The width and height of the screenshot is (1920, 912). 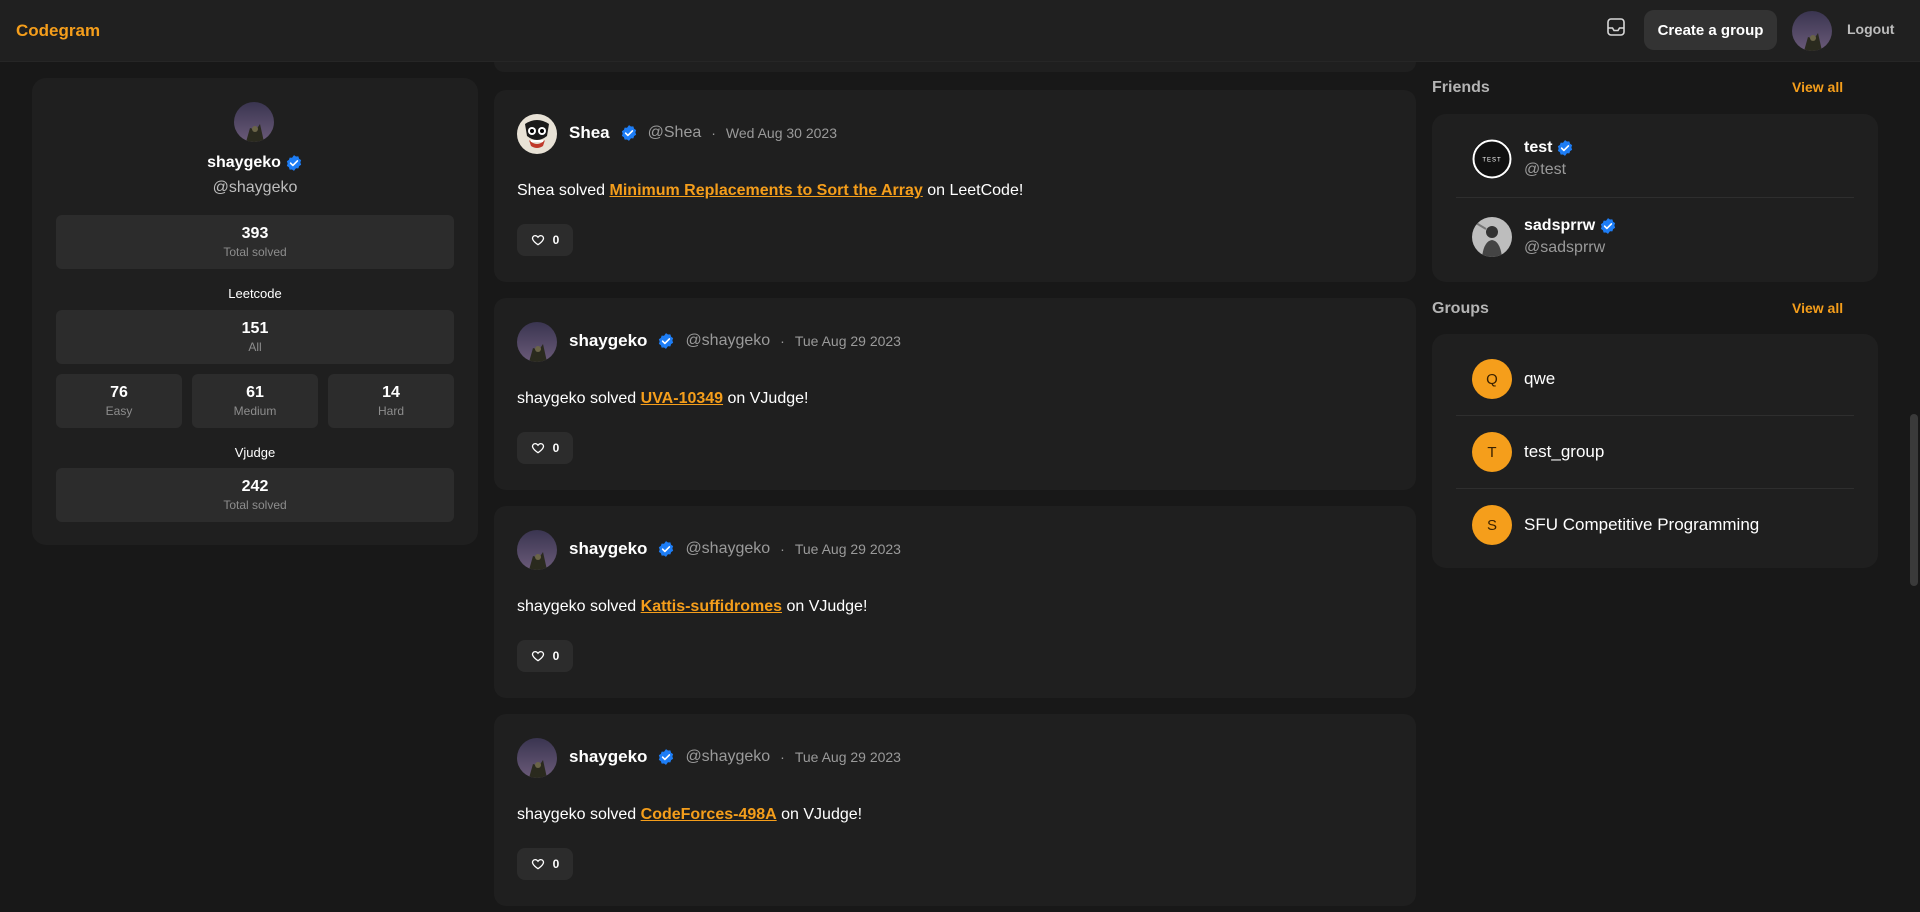 What do you see at coordinates (1564, 452) in the screenshot?
I see `group-name: test_group` at bounding box center [1564, 452].